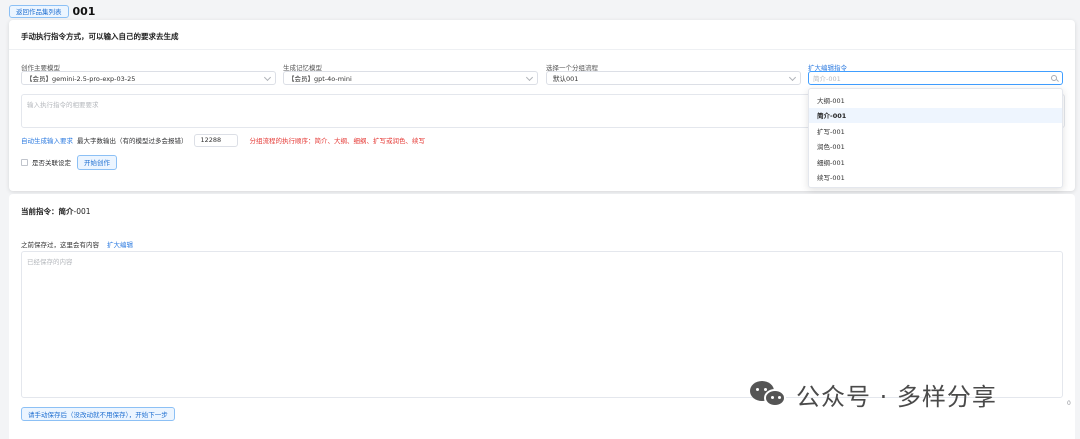 The image size is (1080, 439). What do you see at coordinates (827, 79) in the screenshot?
I see `expand-command-placeholder: 简介-001` at bounding box center [827, 79].